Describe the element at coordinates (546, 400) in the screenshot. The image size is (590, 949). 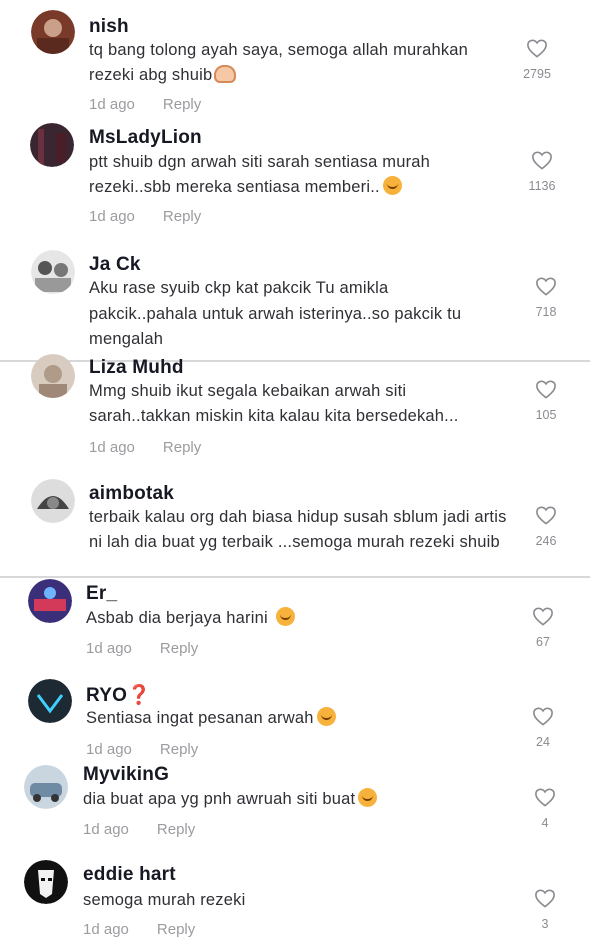
I see `like-button: 105` at that location.